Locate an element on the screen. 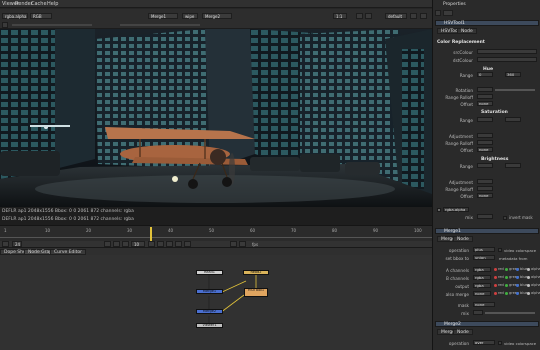  clip-button is located at coordinates (368, 16).